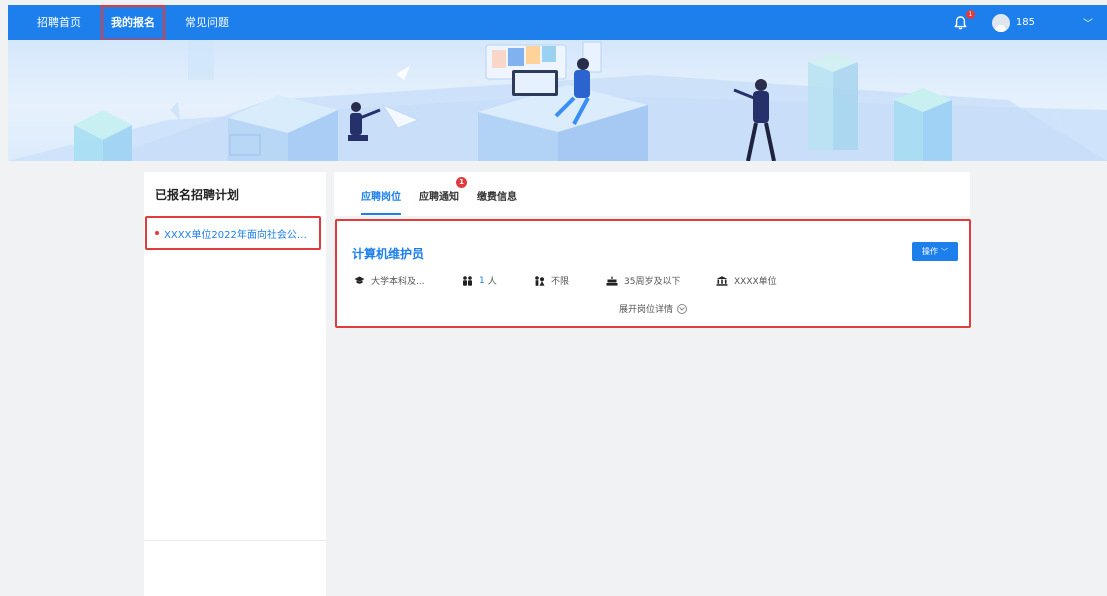  What do you see at coordinates (461, 182) in the screenshot?
I see `notice-badge: 1` at bounding box center [461, 182].